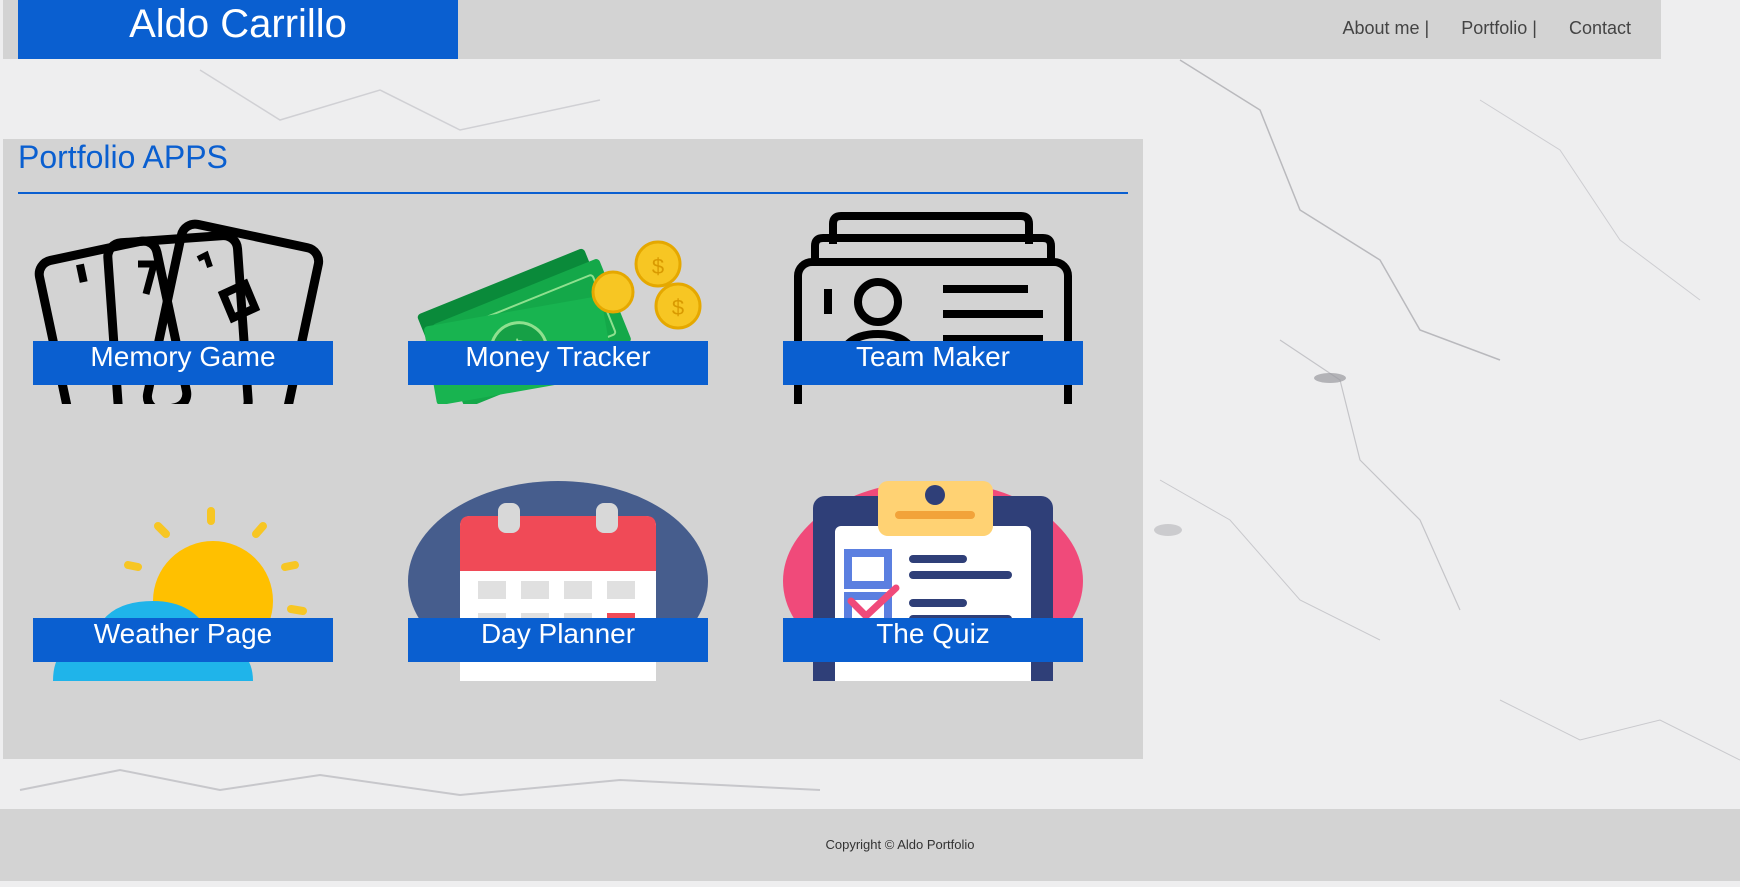 The image size is (1740, 887). I want to click on site-footer: Copyright © Aldo Portfolio, so click(870, 845).